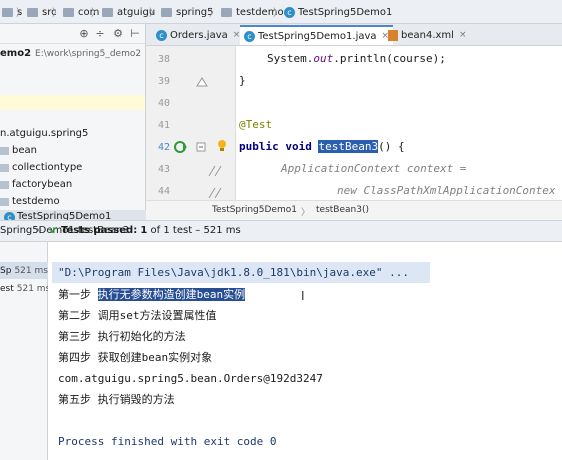  Describe the element at coordinates (171, 294) in the screenshot. I see `console-selected-text: 执行无参数构造创建bean实例` at that location.